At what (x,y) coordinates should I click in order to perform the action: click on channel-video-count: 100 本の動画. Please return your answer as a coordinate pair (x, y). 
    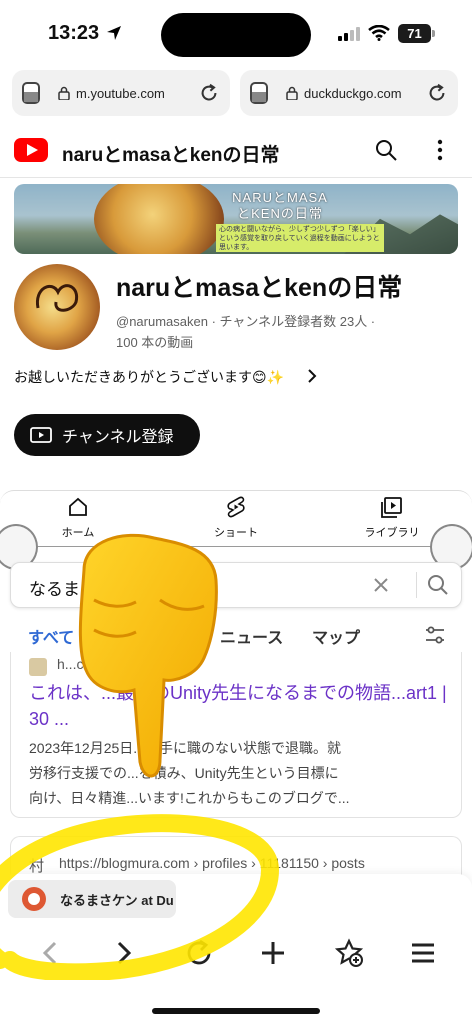
    Looking at the image, I should click on (155, 342).